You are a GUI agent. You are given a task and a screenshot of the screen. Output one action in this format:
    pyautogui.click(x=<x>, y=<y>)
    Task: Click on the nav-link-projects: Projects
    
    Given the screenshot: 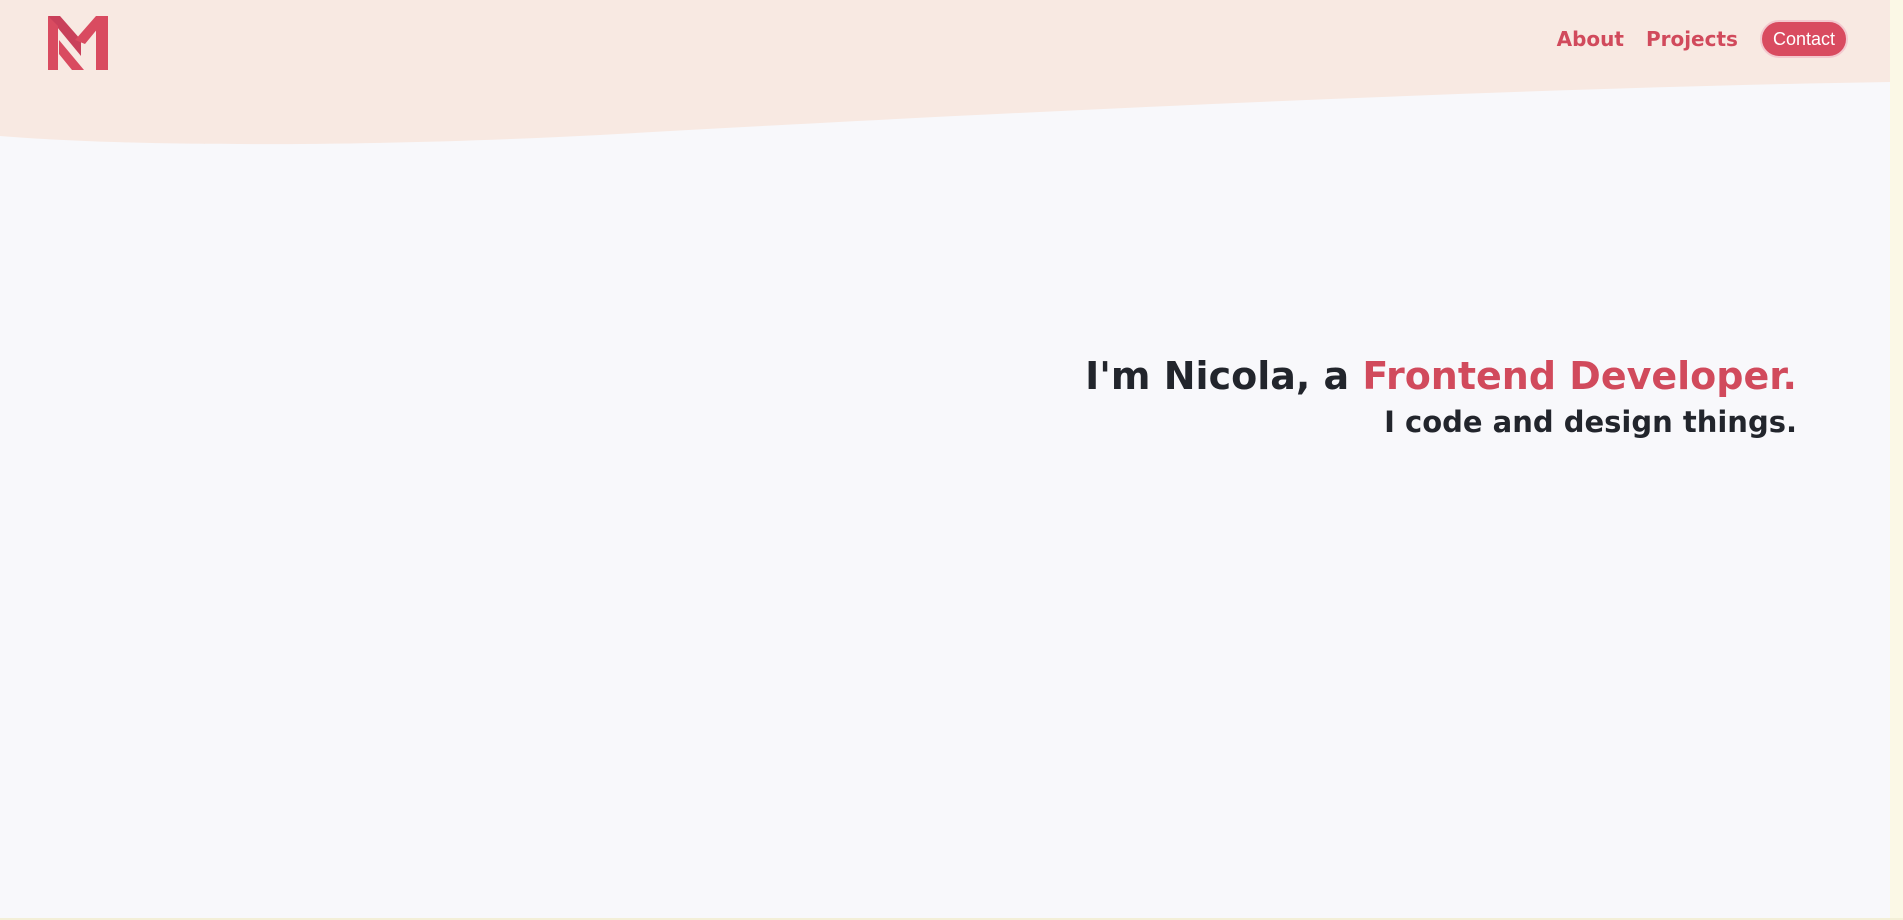 What is the action you would take?
    pyautogui.click(x=1692, y=39)
    